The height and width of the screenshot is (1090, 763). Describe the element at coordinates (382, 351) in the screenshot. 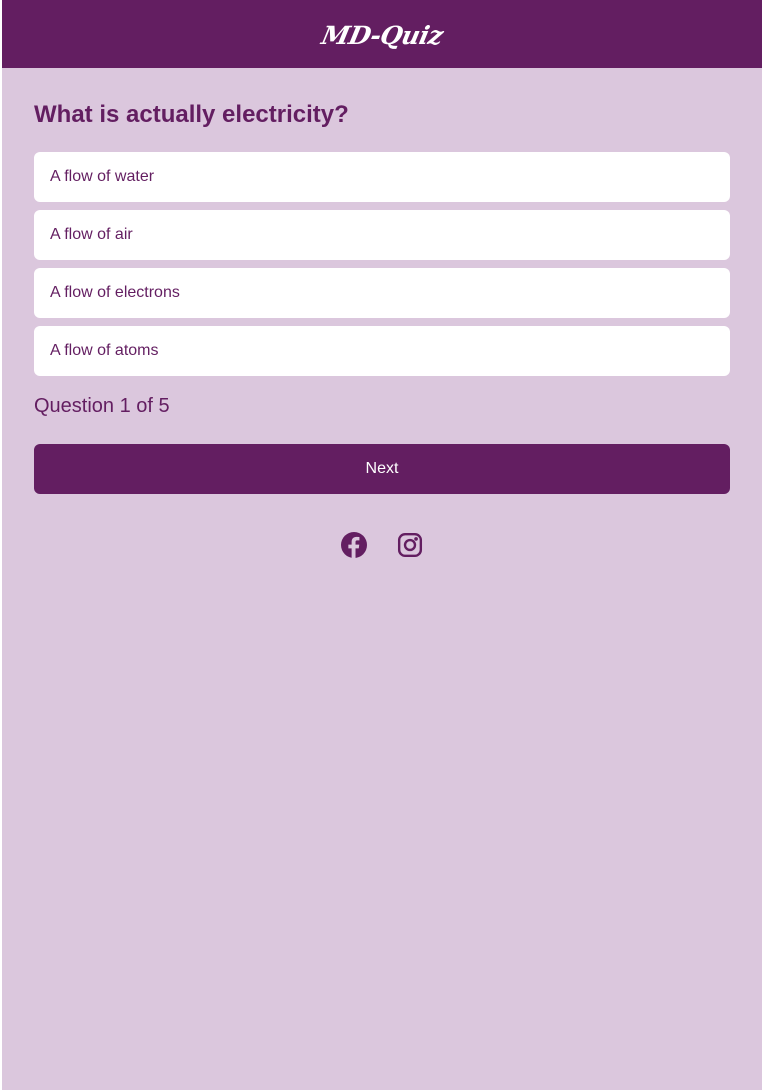

I see `answer-option: A flow of atoms` at that location.